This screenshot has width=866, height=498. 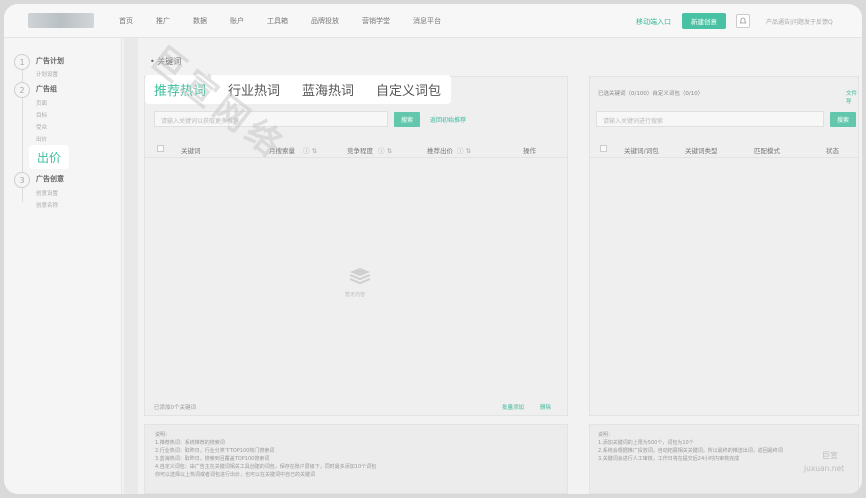 What do you see at coordinates (767, 151) in the screenshot?
I see `col-match-mode: 匹配模式` at bounding box center [767, 151].